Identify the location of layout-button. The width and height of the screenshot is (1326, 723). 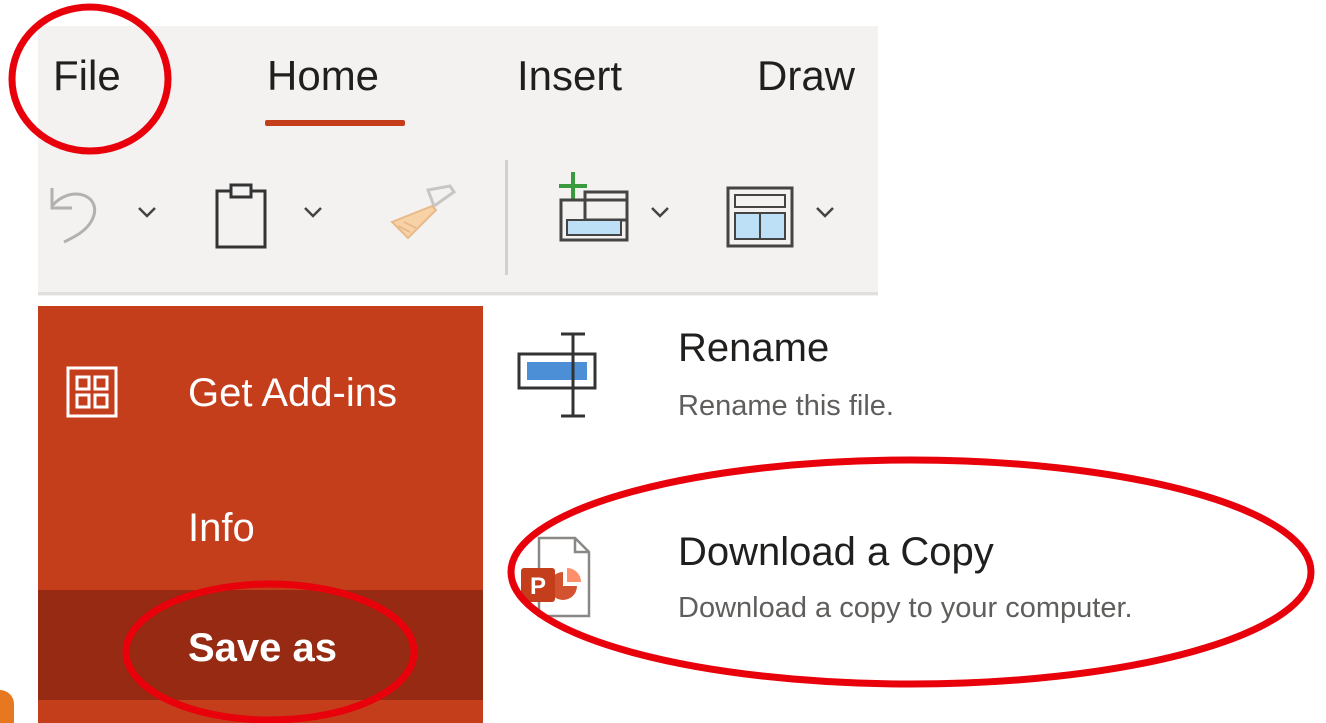
(760, 217).